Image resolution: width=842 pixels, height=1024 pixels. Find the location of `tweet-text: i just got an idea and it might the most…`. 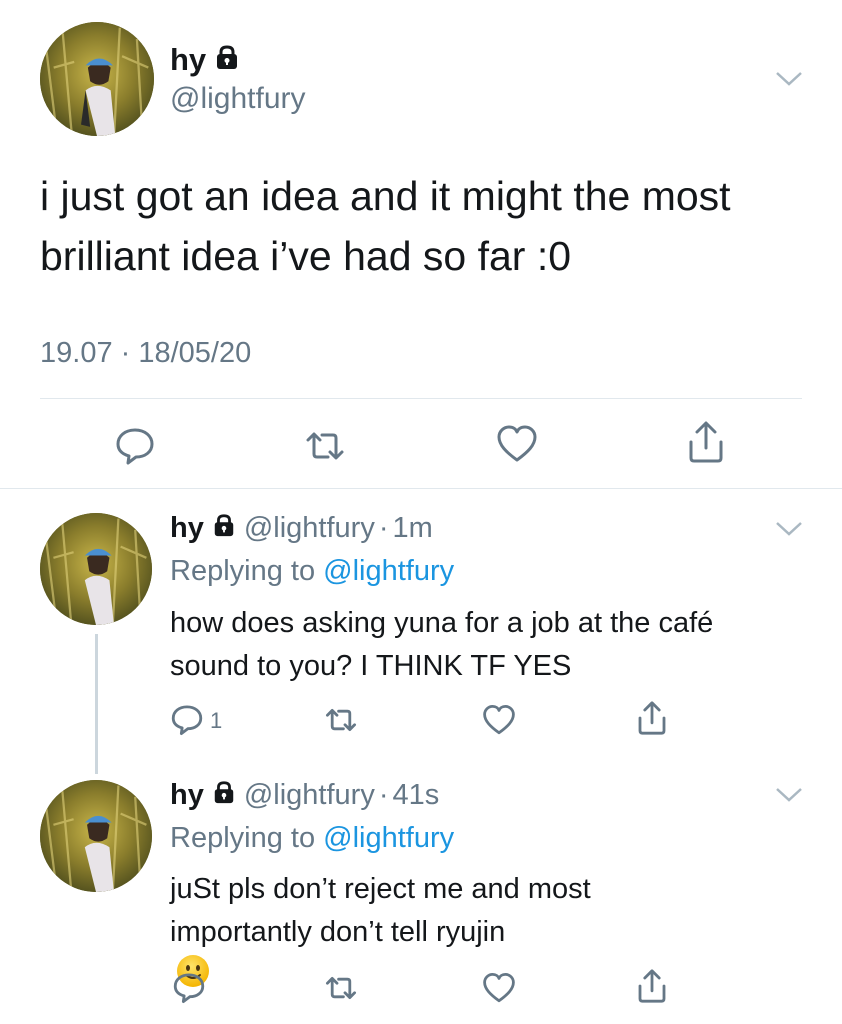

tweet-text: i just got an idea and it might the most… is located at coordinates (385, 226).